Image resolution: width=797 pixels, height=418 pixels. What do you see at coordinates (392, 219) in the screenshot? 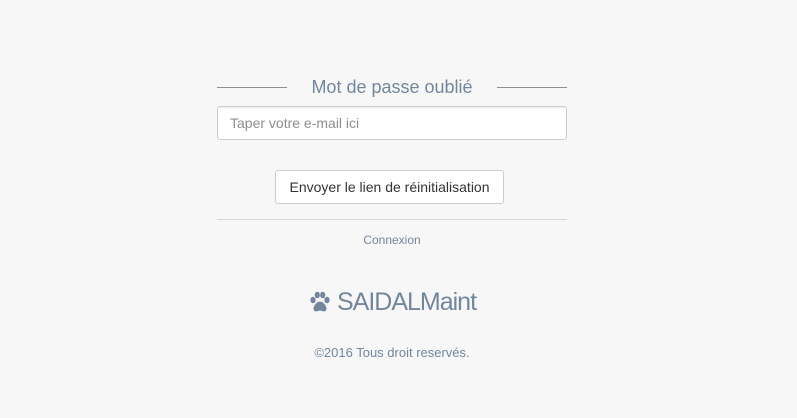
I see `separator` at bounding box center [392, 219].